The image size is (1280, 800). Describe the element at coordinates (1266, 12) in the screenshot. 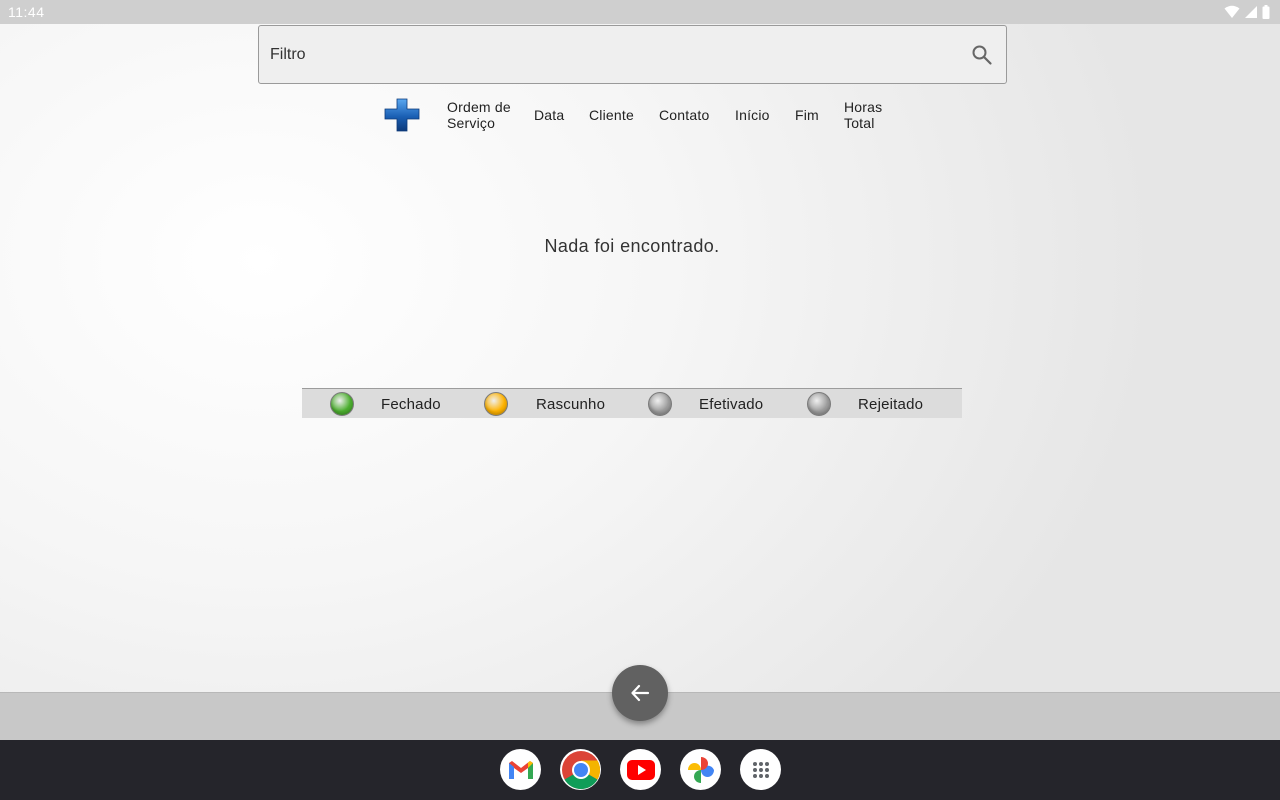

I see `battery-icon` at that location.